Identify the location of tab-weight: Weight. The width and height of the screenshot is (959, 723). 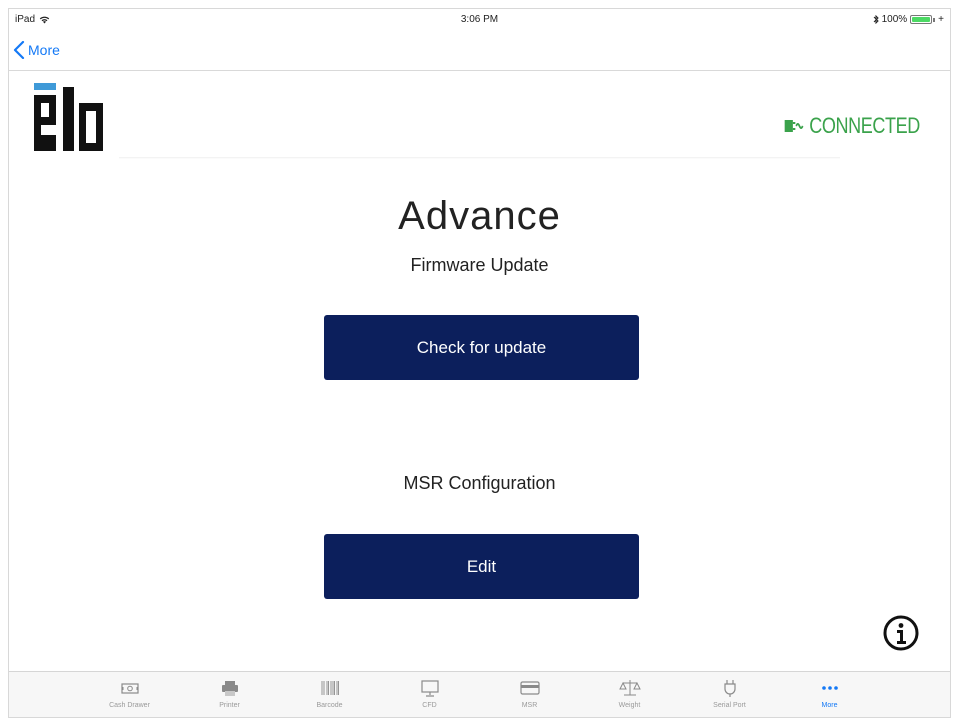
(630, 694).